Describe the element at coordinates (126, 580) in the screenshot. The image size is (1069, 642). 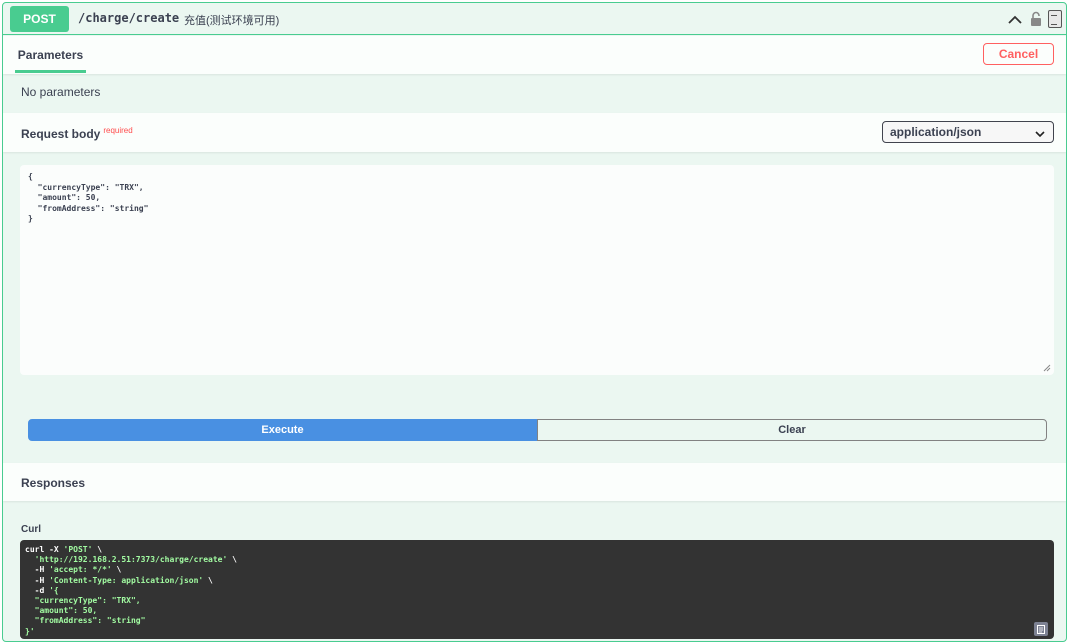
I see `curl-string: 'Content-Type: application/json'` at that location.